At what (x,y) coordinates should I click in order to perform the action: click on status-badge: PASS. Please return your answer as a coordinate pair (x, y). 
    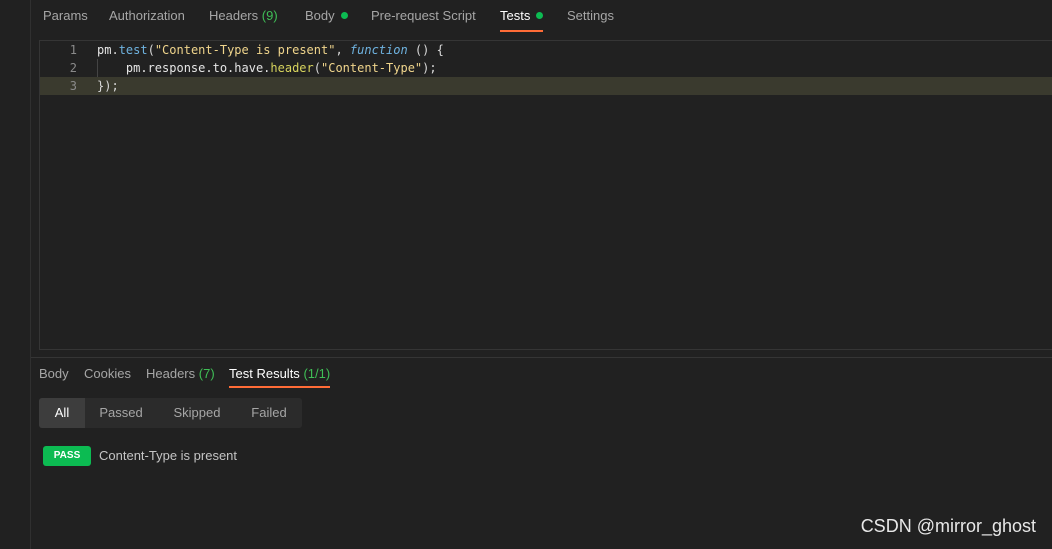
    Looking at the image, I should click on (67, 456).